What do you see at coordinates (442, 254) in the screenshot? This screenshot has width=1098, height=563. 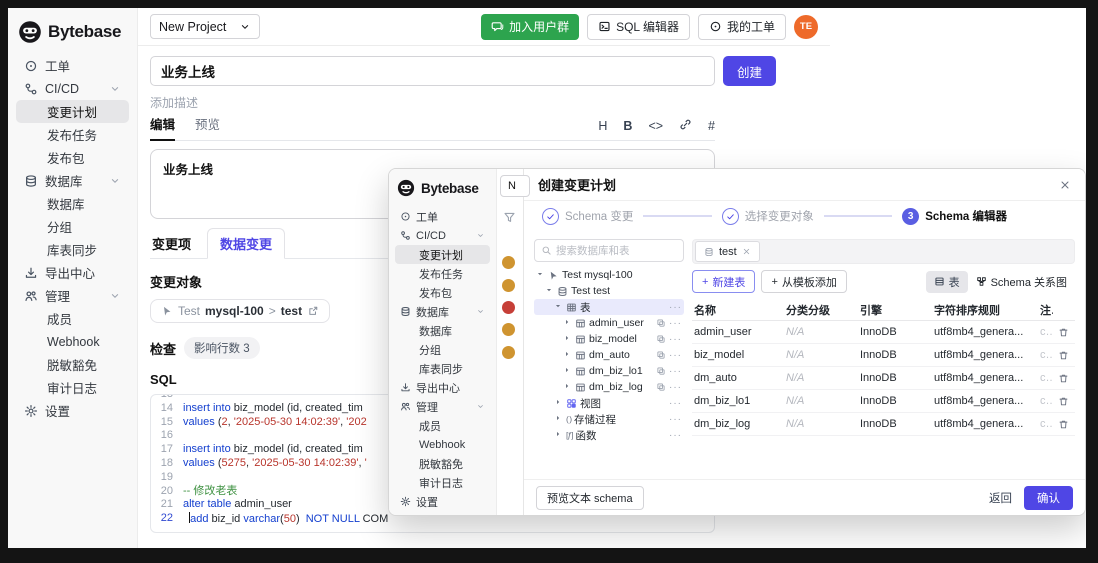 I see `sidebar-item-change-plans: 变更计划` at bounding box center [442, 254].